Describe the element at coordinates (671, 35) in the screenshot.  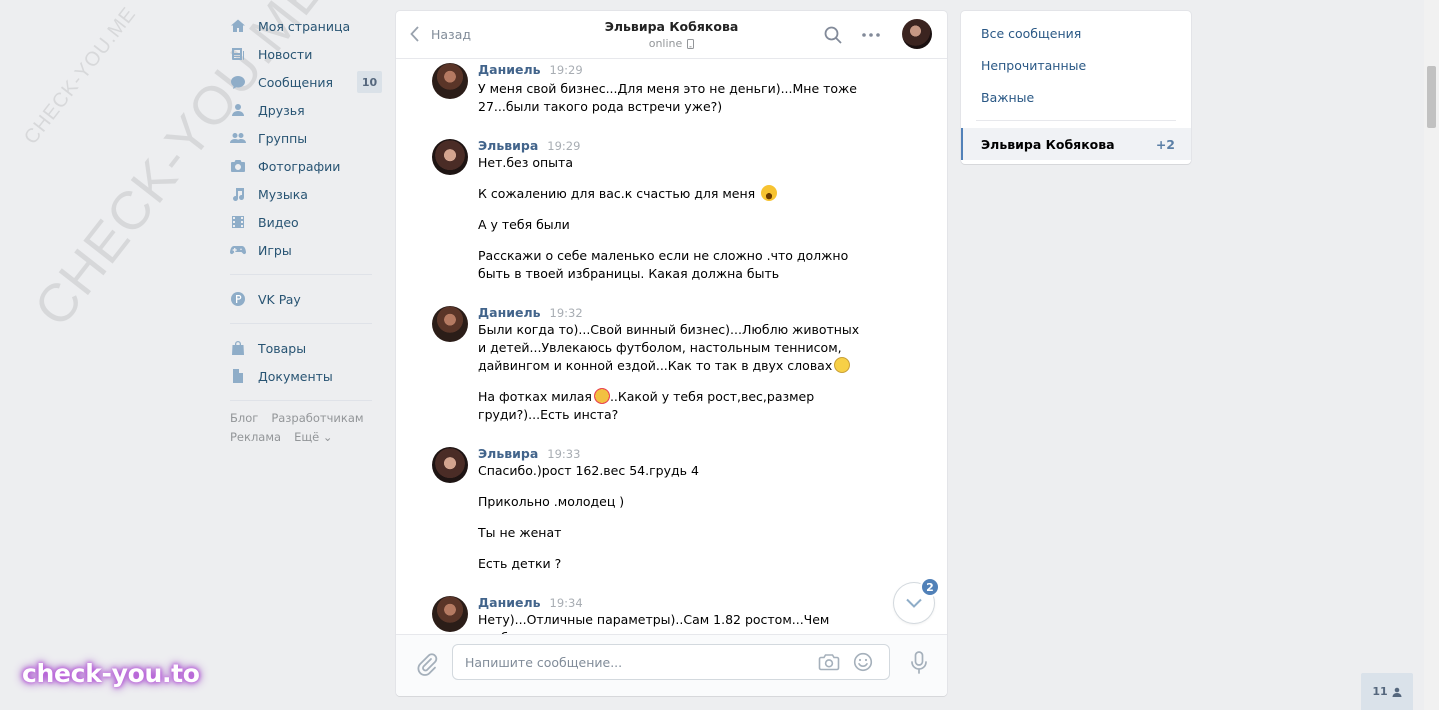
I see `chat-header: Назад Эльвира Кобякова online` at that location.